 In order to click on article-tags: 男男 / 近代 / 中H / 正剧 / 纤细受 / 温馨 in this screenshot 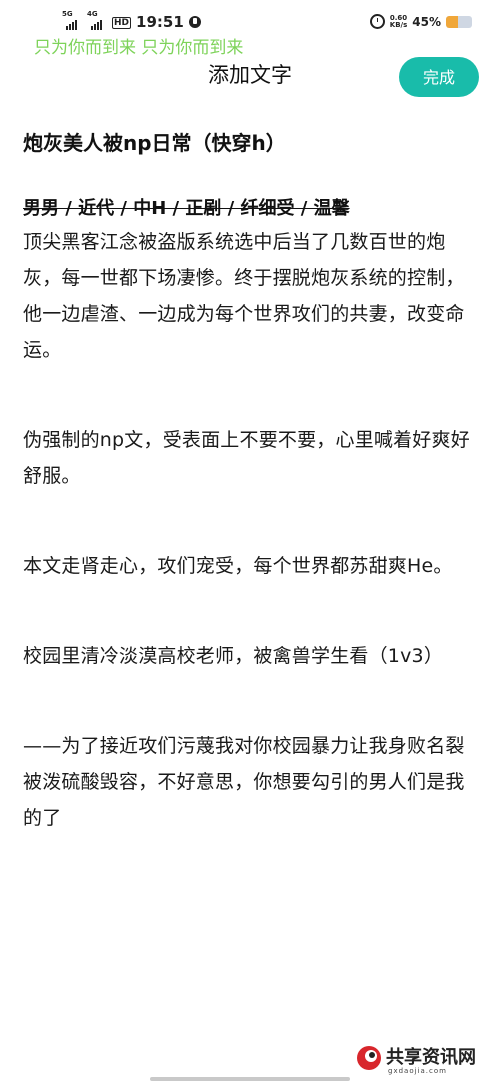, I will do `click(186, 208)`.